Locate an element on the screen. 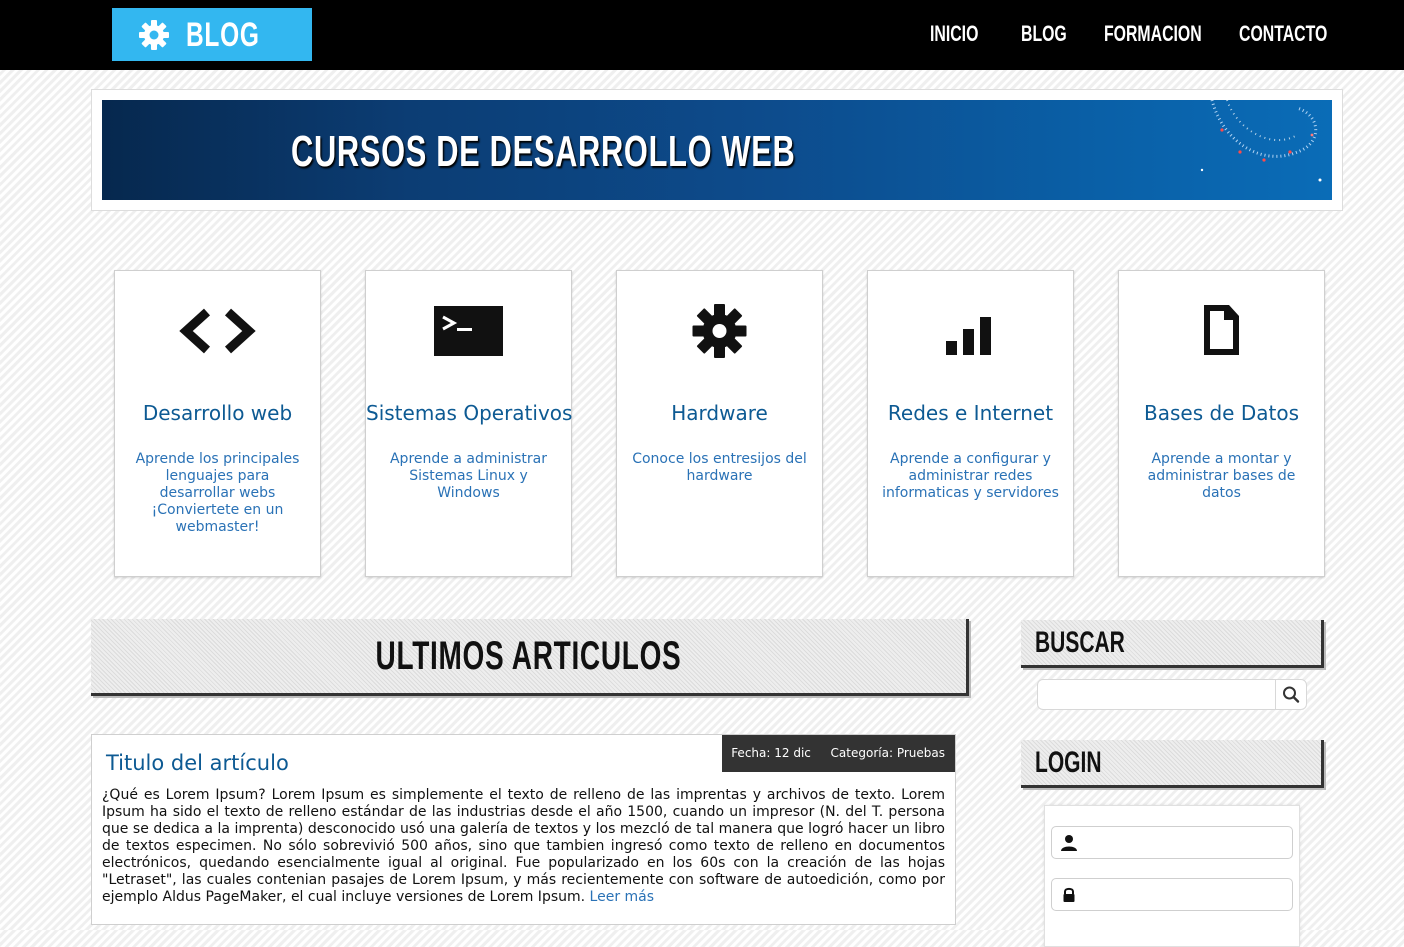  username-field is located at coordinates (1172, 843).